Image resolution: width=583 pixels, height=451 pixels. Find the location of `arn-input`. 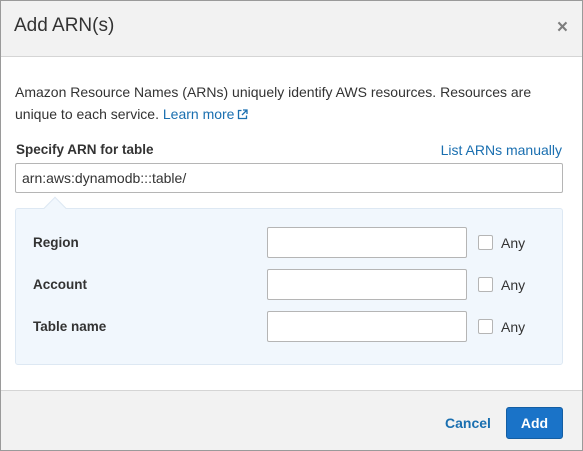

arn-input is located at coordinates (289, 178).